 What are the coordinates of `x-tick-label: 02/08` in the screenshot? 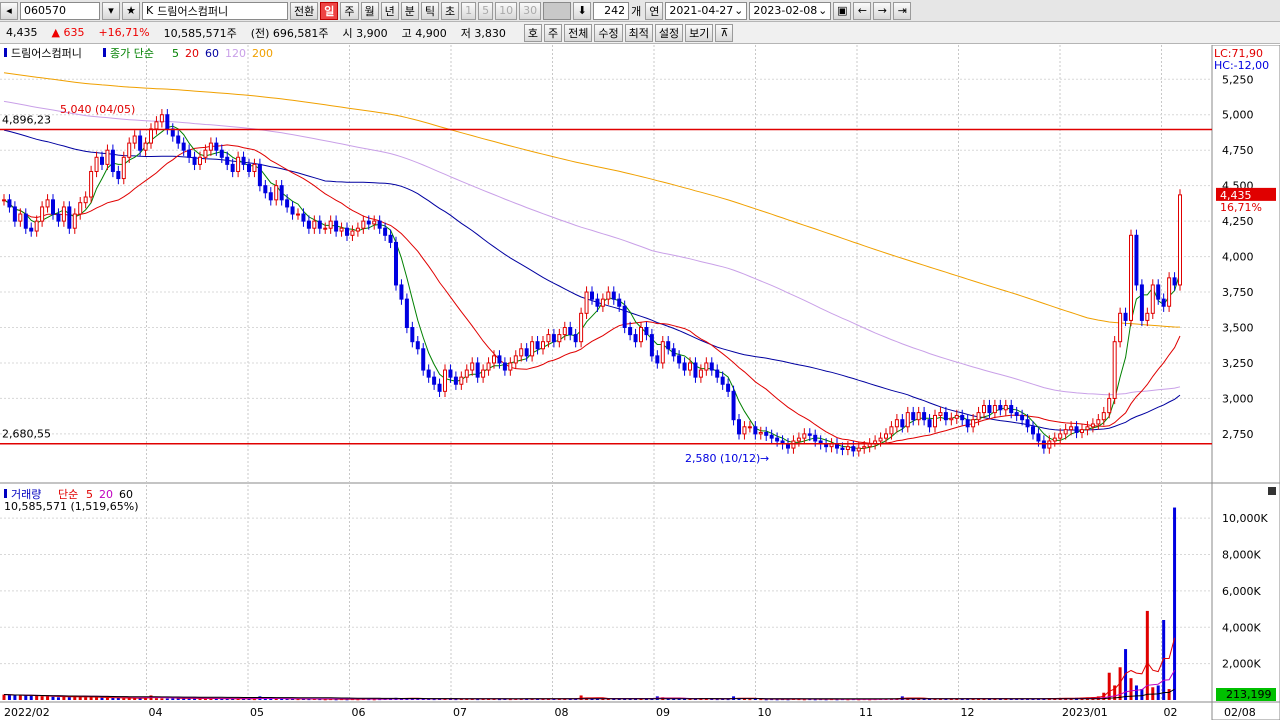 It's located at (1240, 712).